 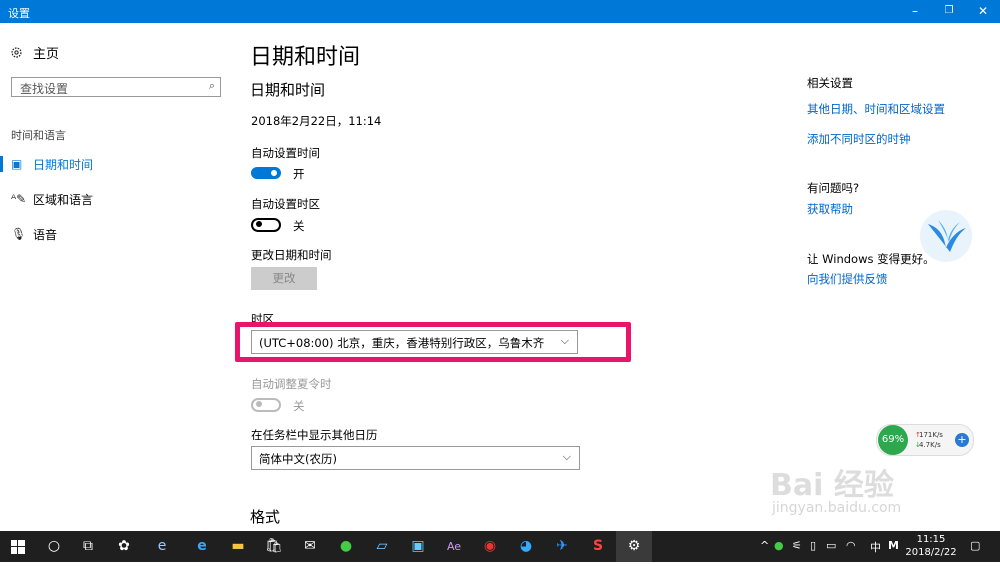 What do you see at coordinates (116, 87) in the screenshot?
I see `settings-search-input: 查找设置 ⌕` at bounding box center [116, 87].